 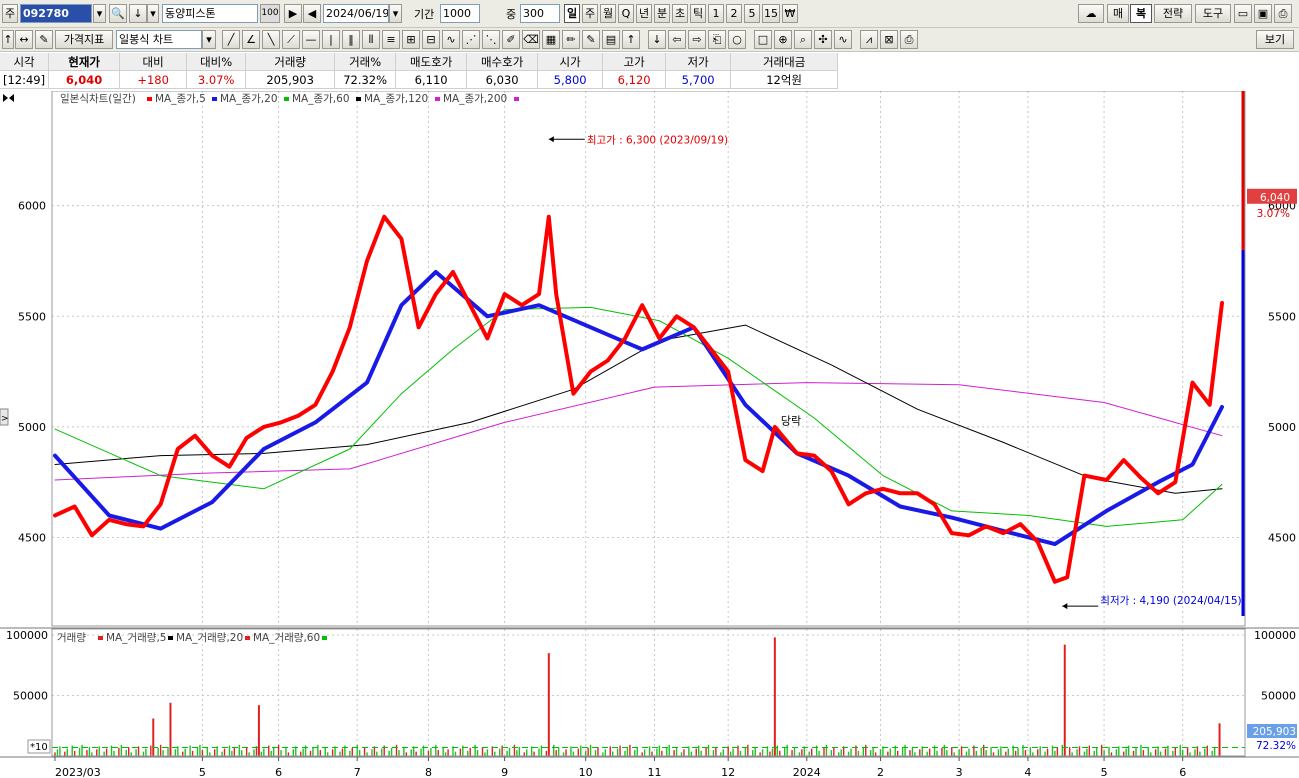 What do you see at coordinates (843, 39) in the screenshot?
I see `sine-tool-icon: ∿` at bounding box center [843, 39].